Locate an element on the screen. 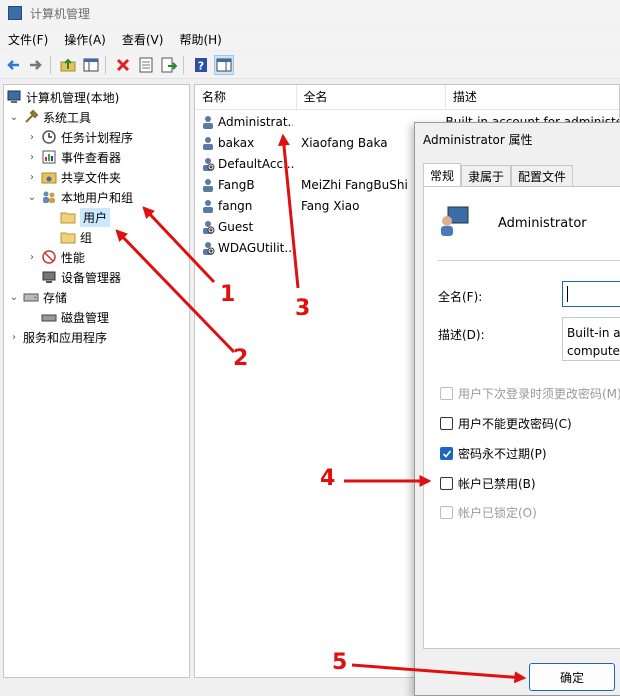 This screenshot has height=696, width=620. annotation-number-1: 1 is located at coordinates (228, 294).